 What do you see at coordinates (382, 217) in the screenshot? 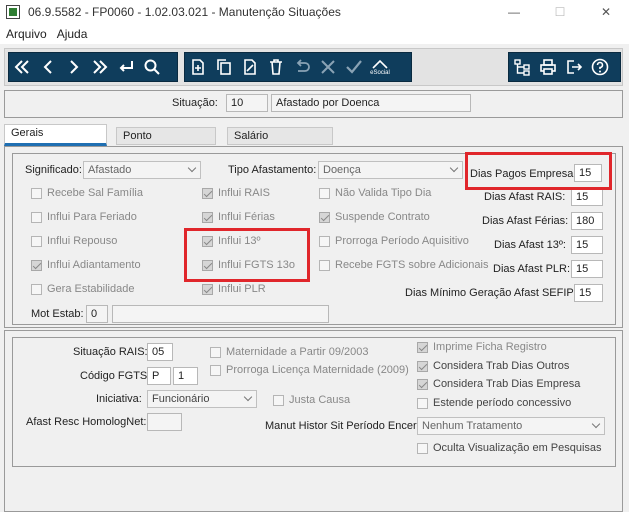
I see `checkbox-label: Suspende Contrato` at bounding box center [382, 217].